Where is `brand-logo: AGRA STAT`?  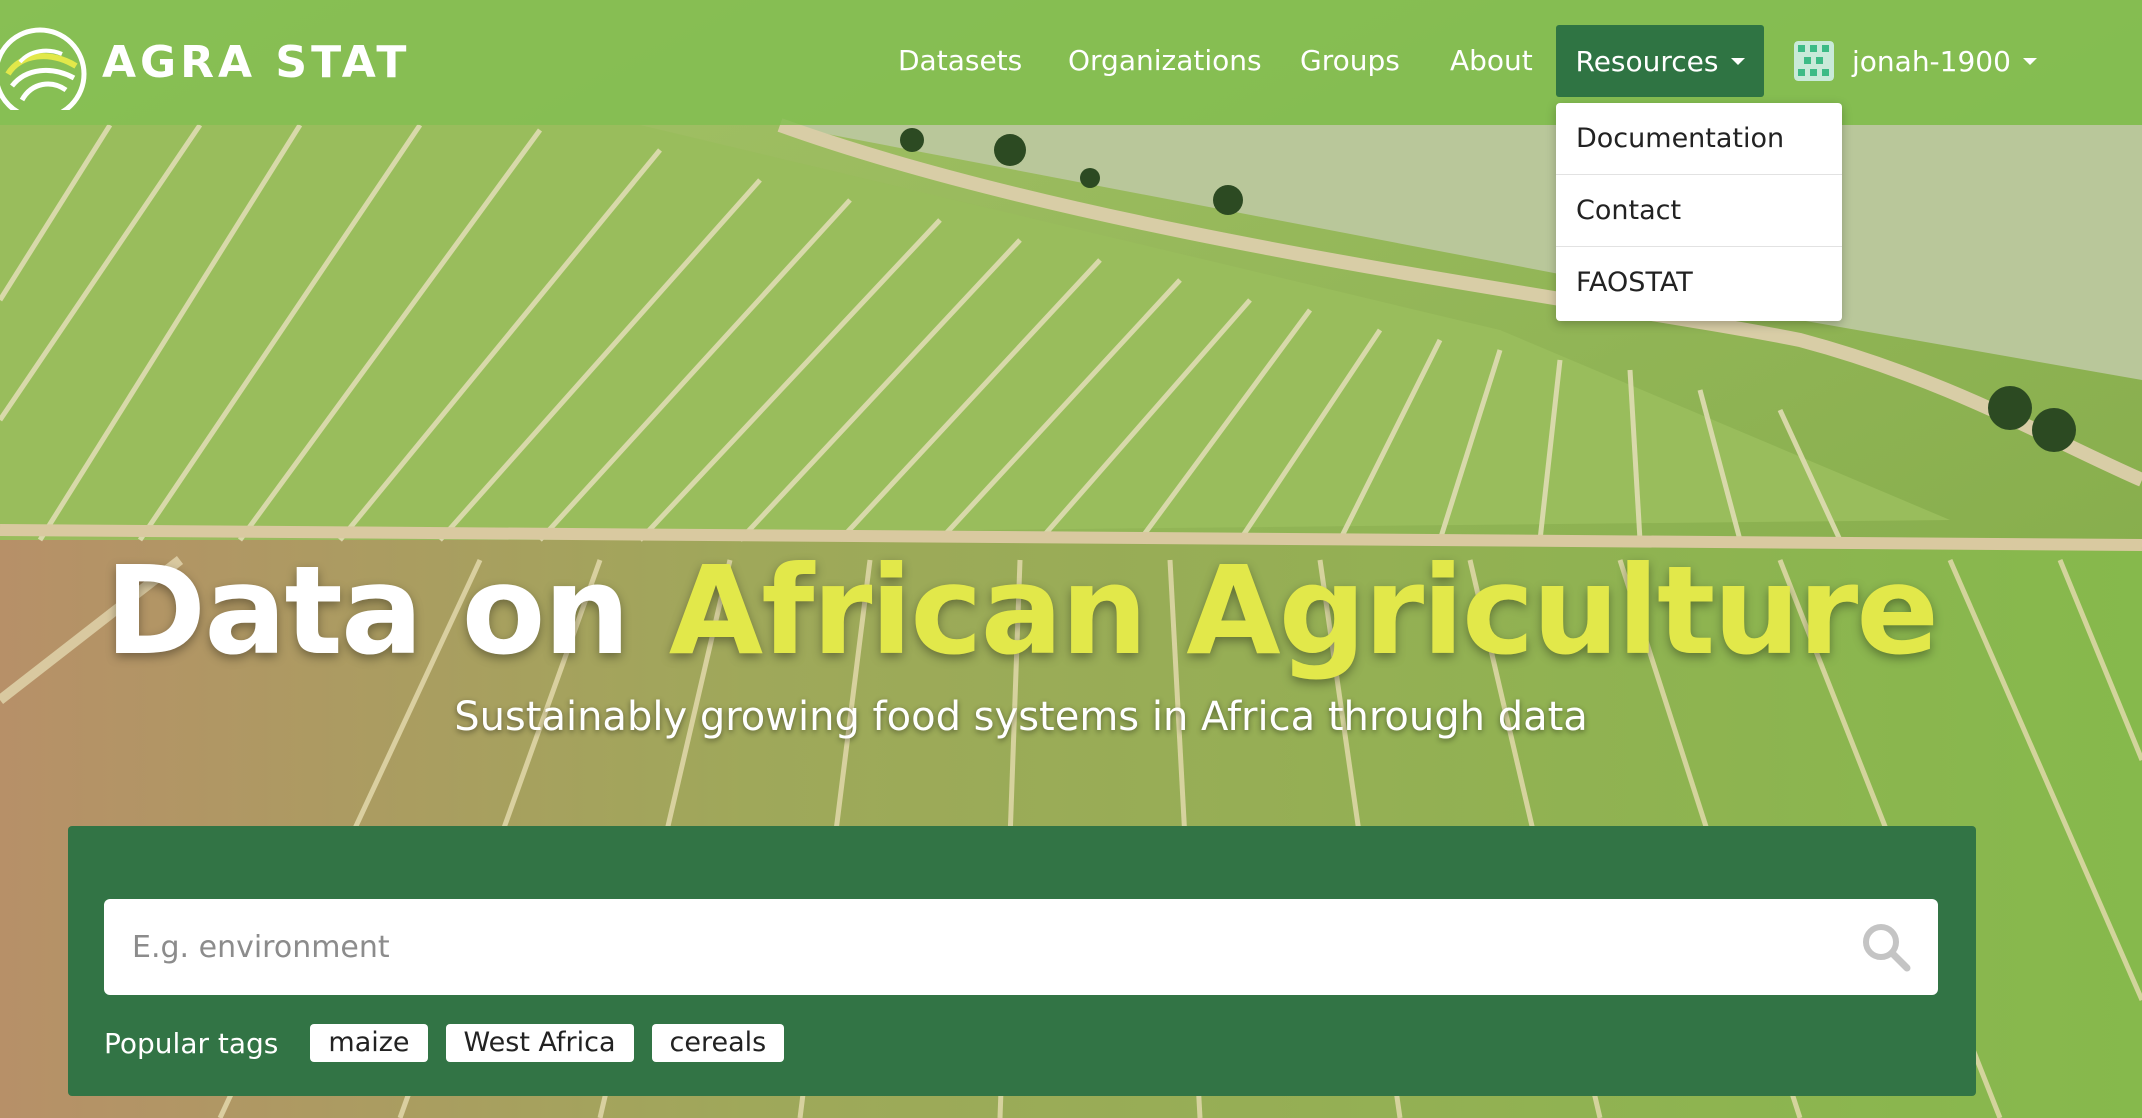 brand-logo: AGRA STAT is located at coordinates (205, 62).